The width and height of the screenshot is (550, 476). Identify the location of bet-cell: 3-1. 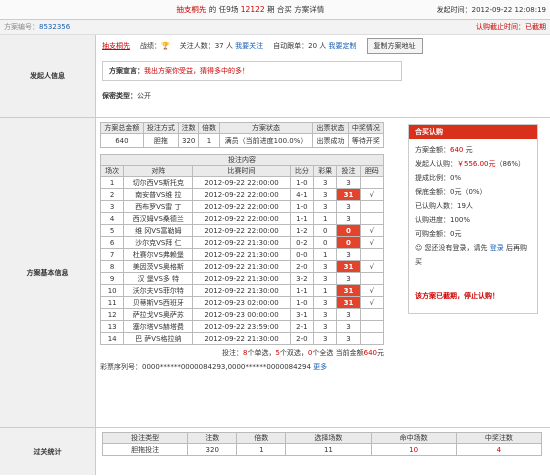
(302, 314).